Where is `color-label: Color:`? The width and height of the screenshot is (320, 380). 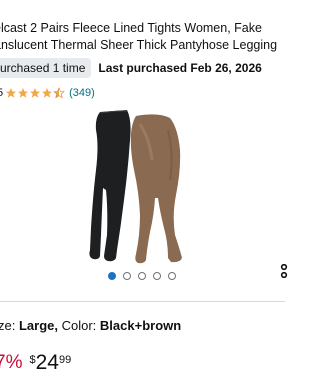 color-label: Color: is located at coordinates (79, 325).